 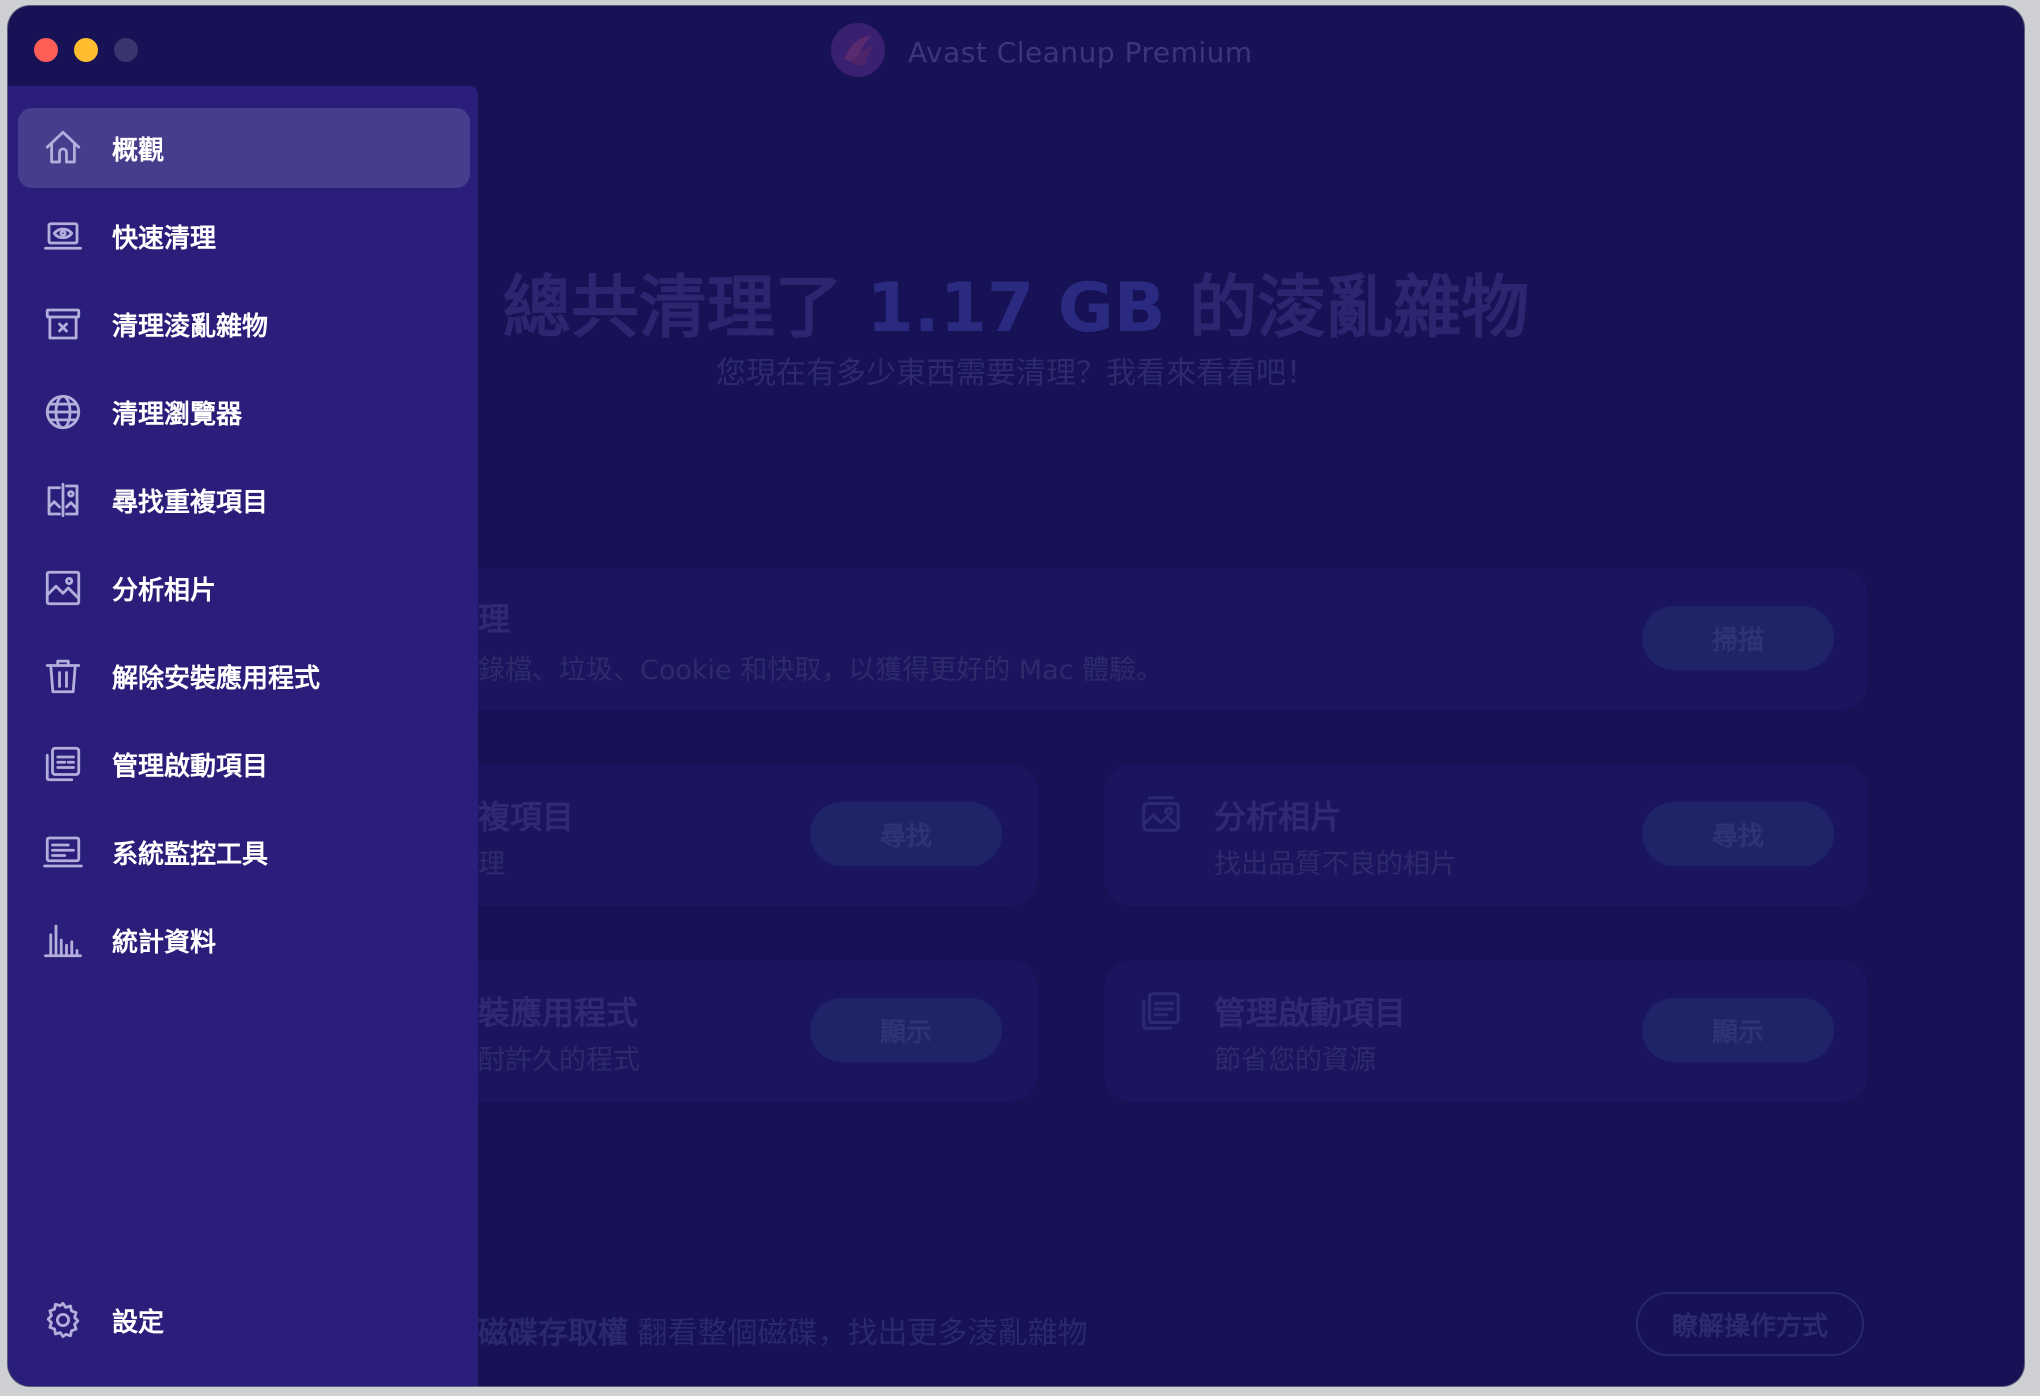 I want to click on scan-button: 掃描, so click(x=1738, y=638).